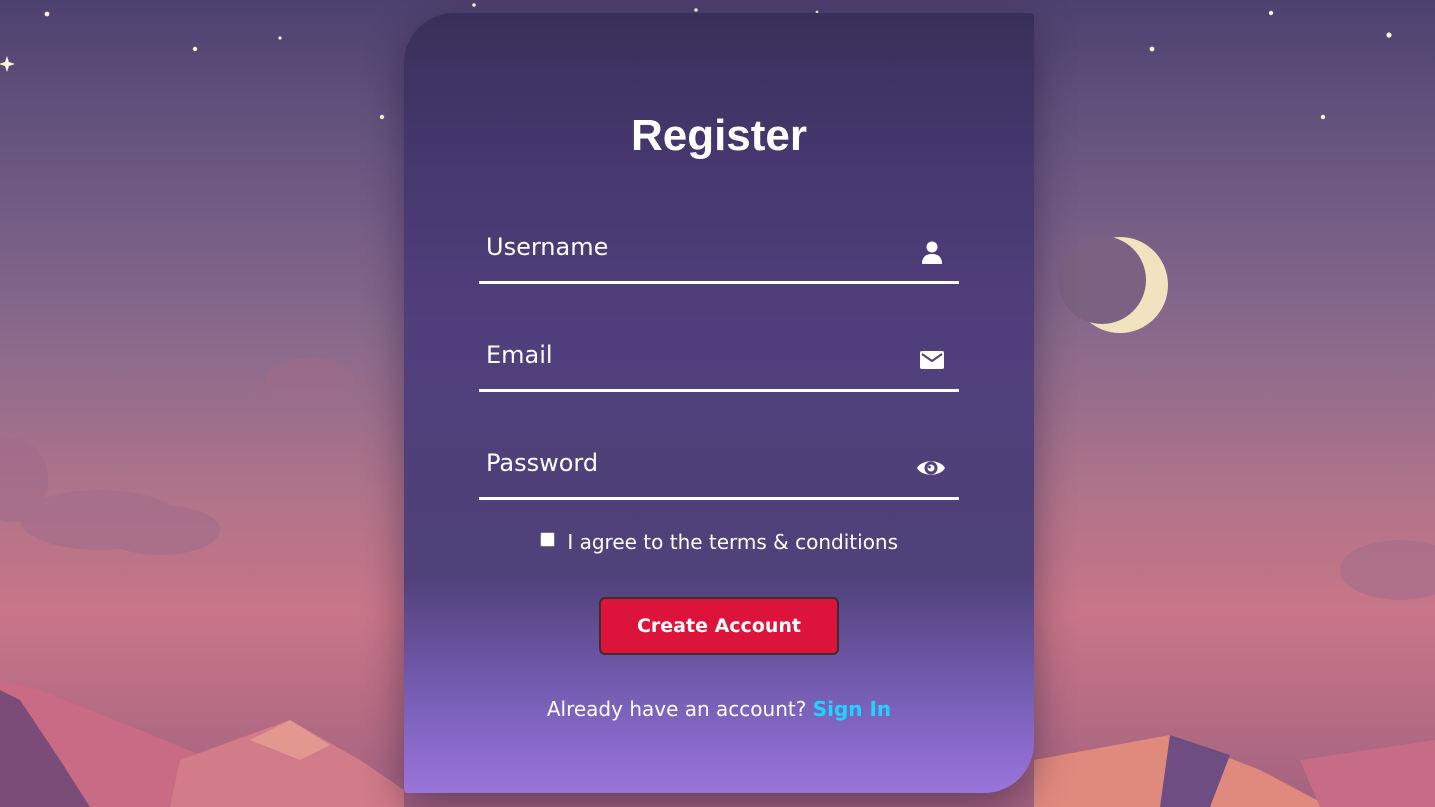  What do you see at coordinates (733, 542) in the screenshot?
I see `terms-label: I agree to the terms & conditions` at bounding box center [733, 542].